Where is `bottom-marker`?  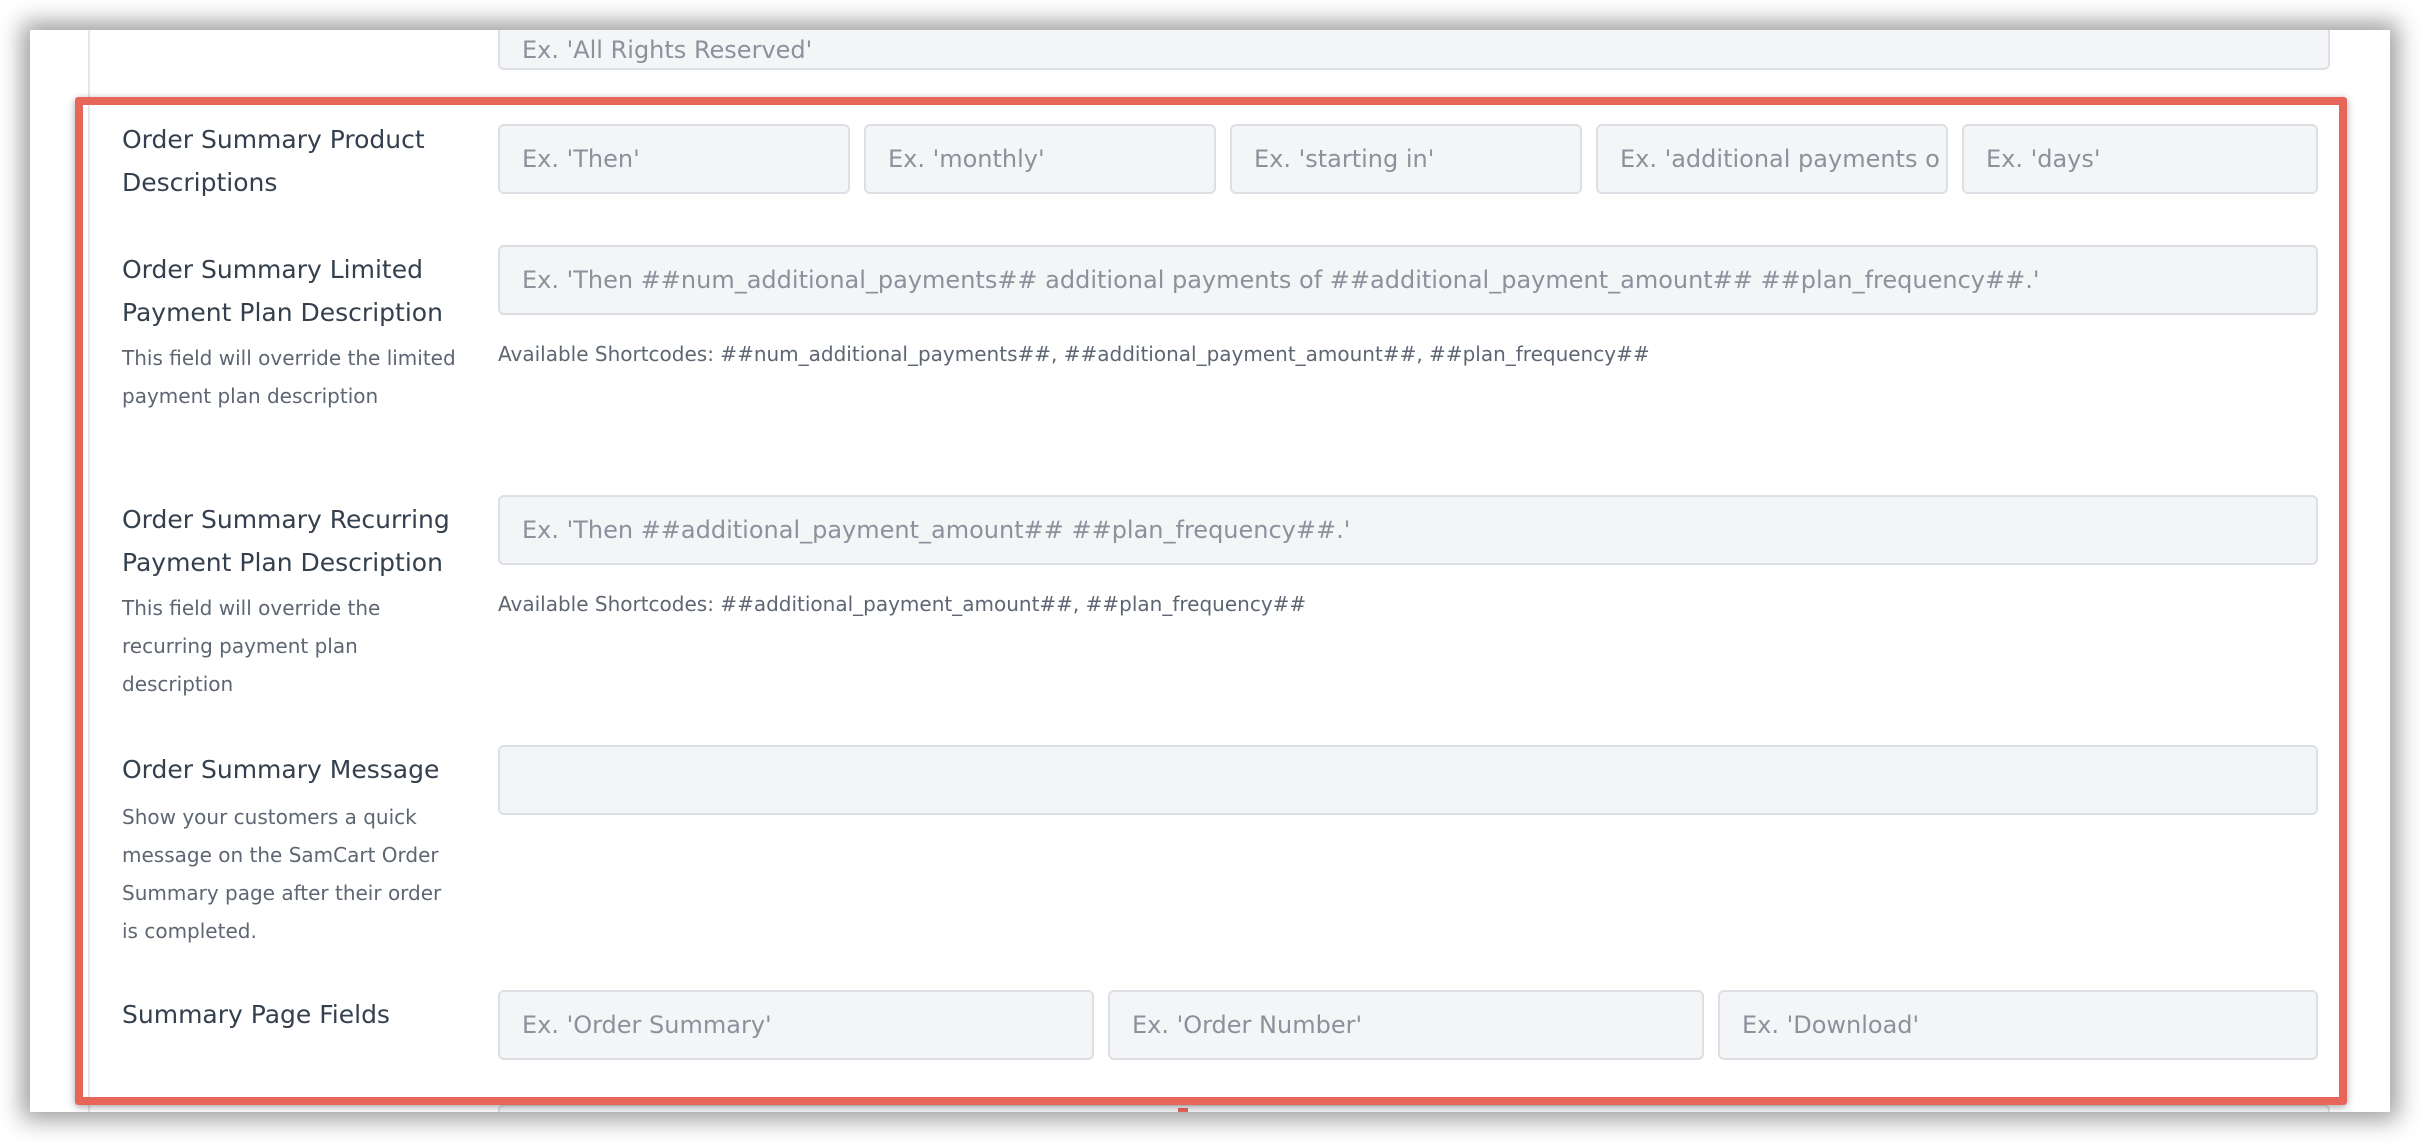
bottom-marker is located at coordinates (1183, 1110).